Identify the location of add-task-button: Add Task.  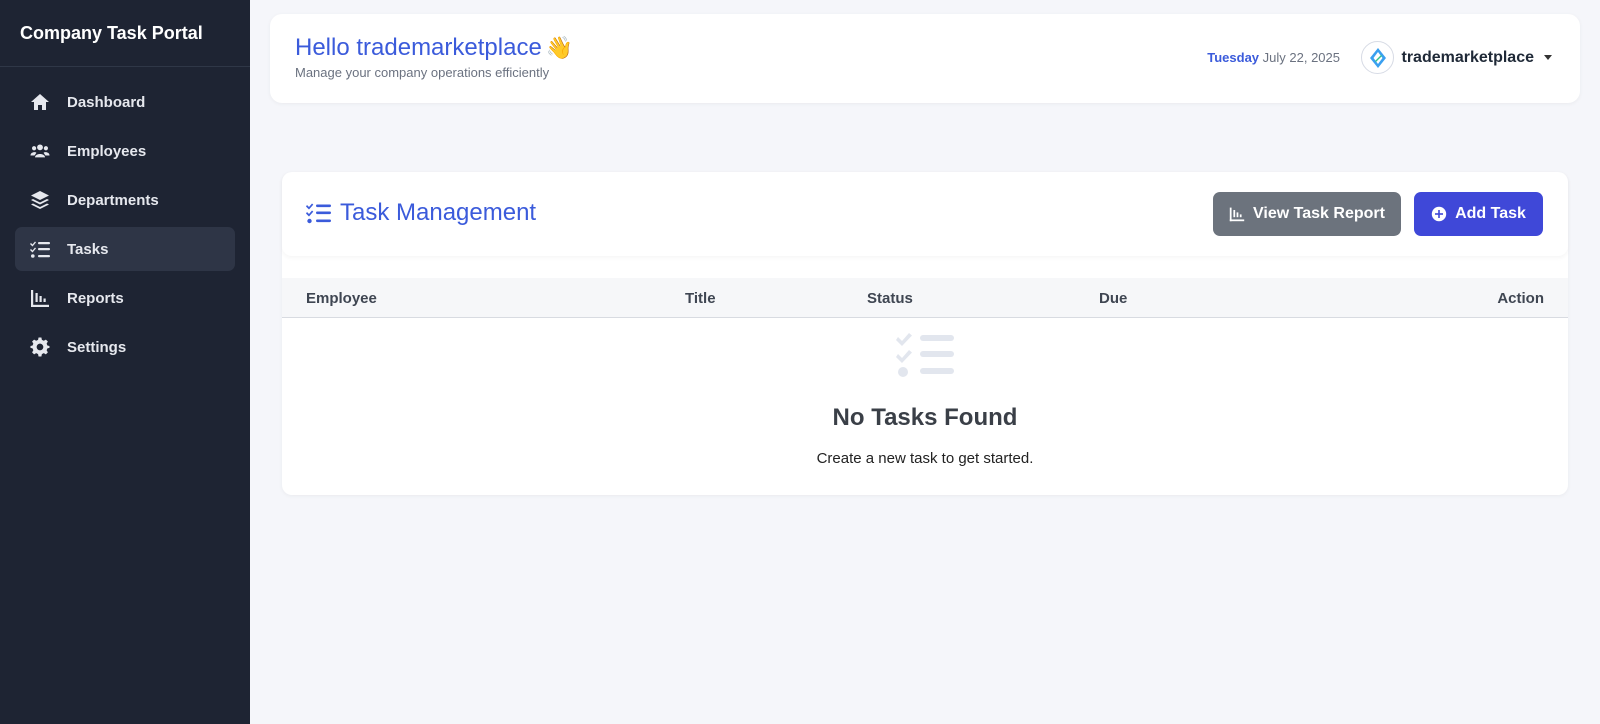
(1478, 214).